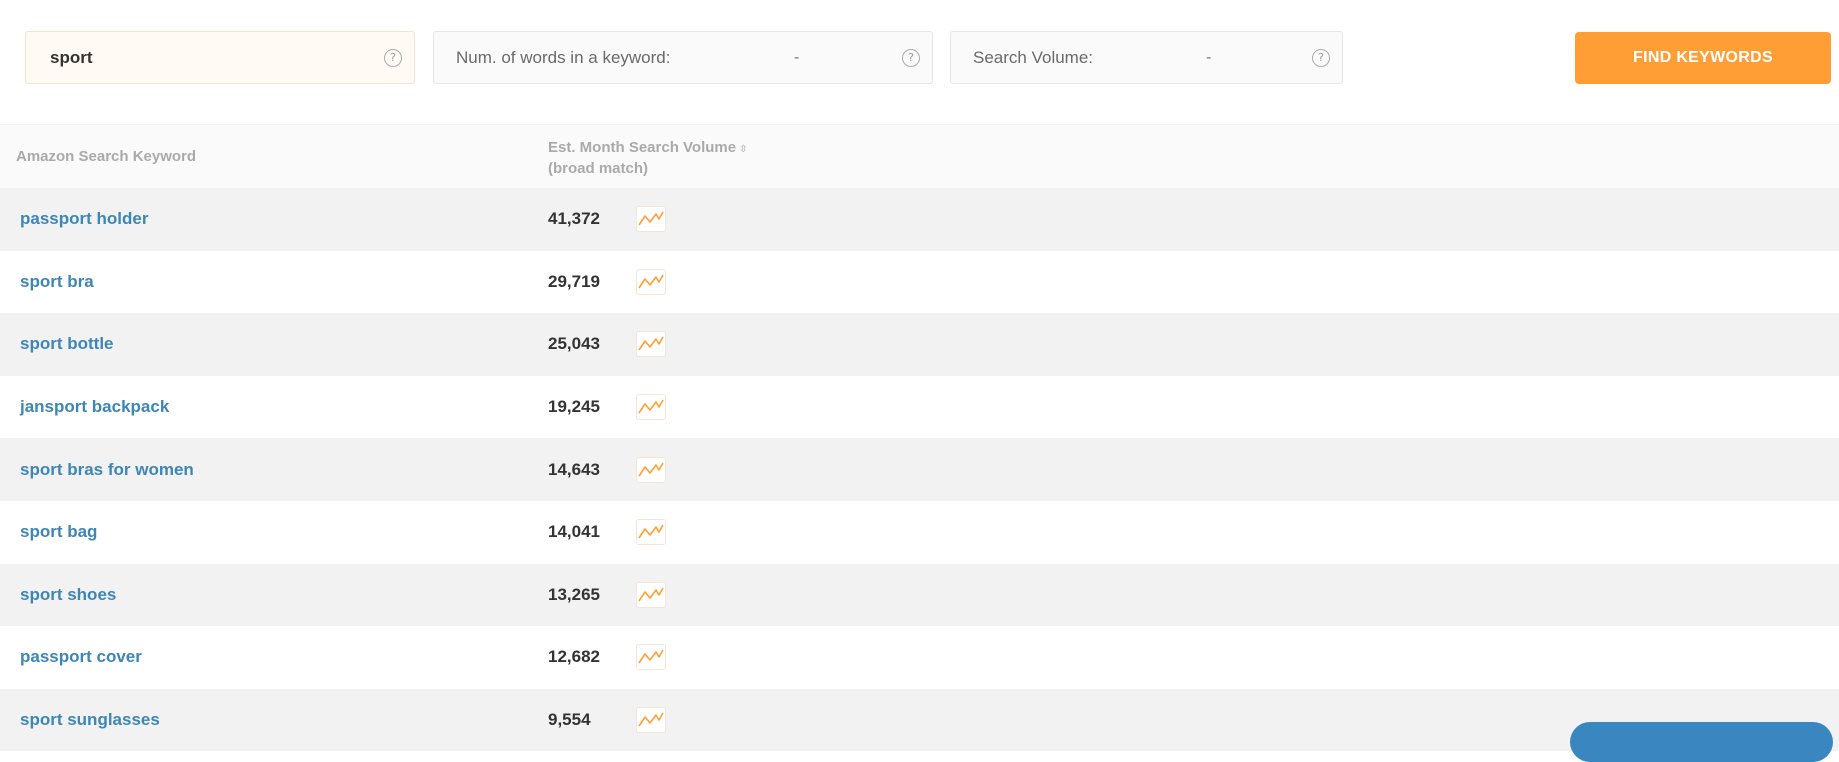  Describe the element at coordinates (683, 57) in the screenshot. I see `num-words-filter: Num. of words in a keyword: - ?` at that location.